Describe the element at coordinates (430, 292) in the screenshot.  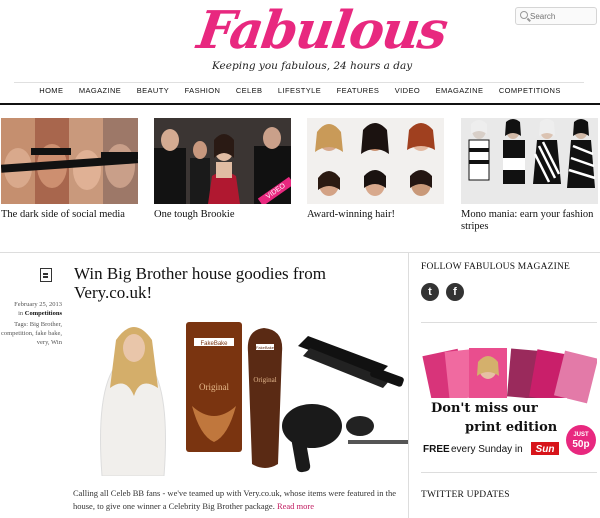
I see `twitter-icon: t` at that location.